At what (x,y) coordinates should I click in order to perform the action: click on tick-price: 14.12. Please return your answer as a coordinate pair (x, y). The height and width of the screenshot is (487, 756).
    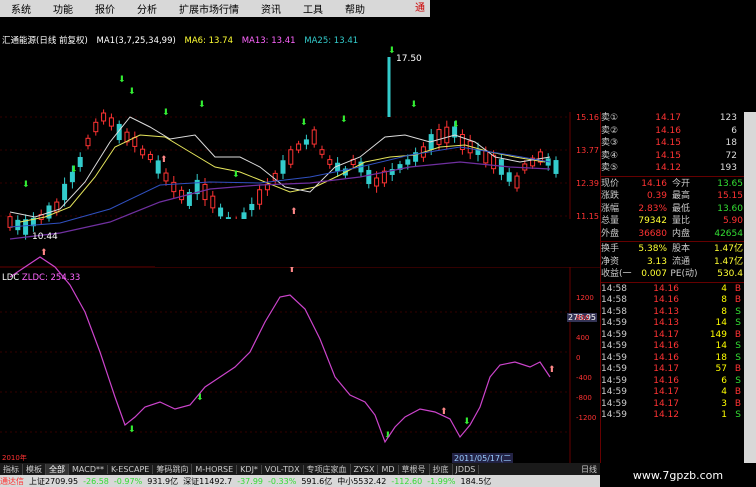
    Looking at the image, I should click on (666, 415).